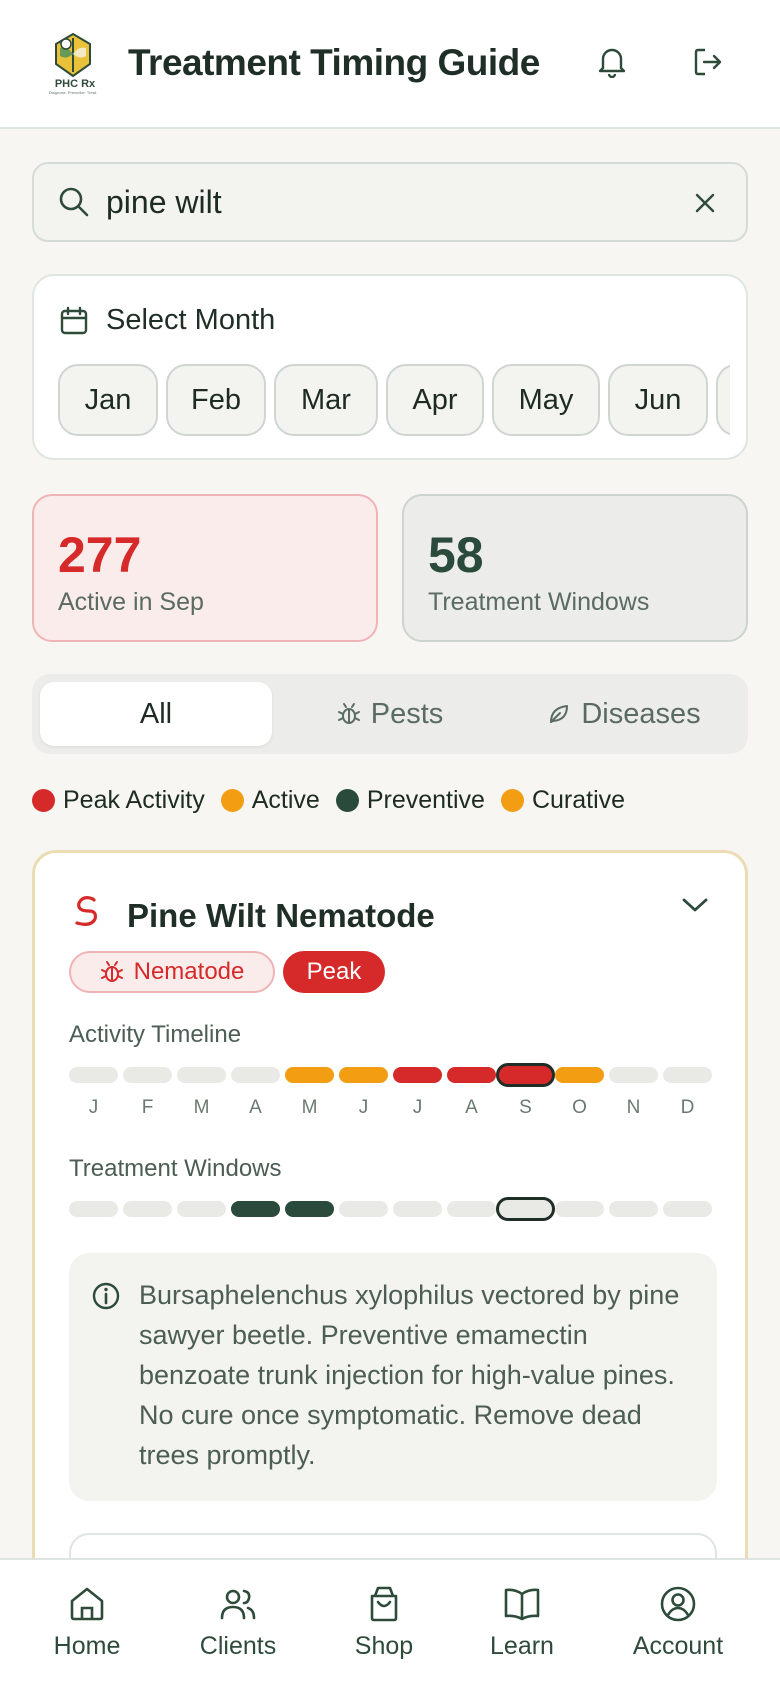 This screenshot has width=780, height=1688. I want to click on month-letter: N, so click(633, 1107).